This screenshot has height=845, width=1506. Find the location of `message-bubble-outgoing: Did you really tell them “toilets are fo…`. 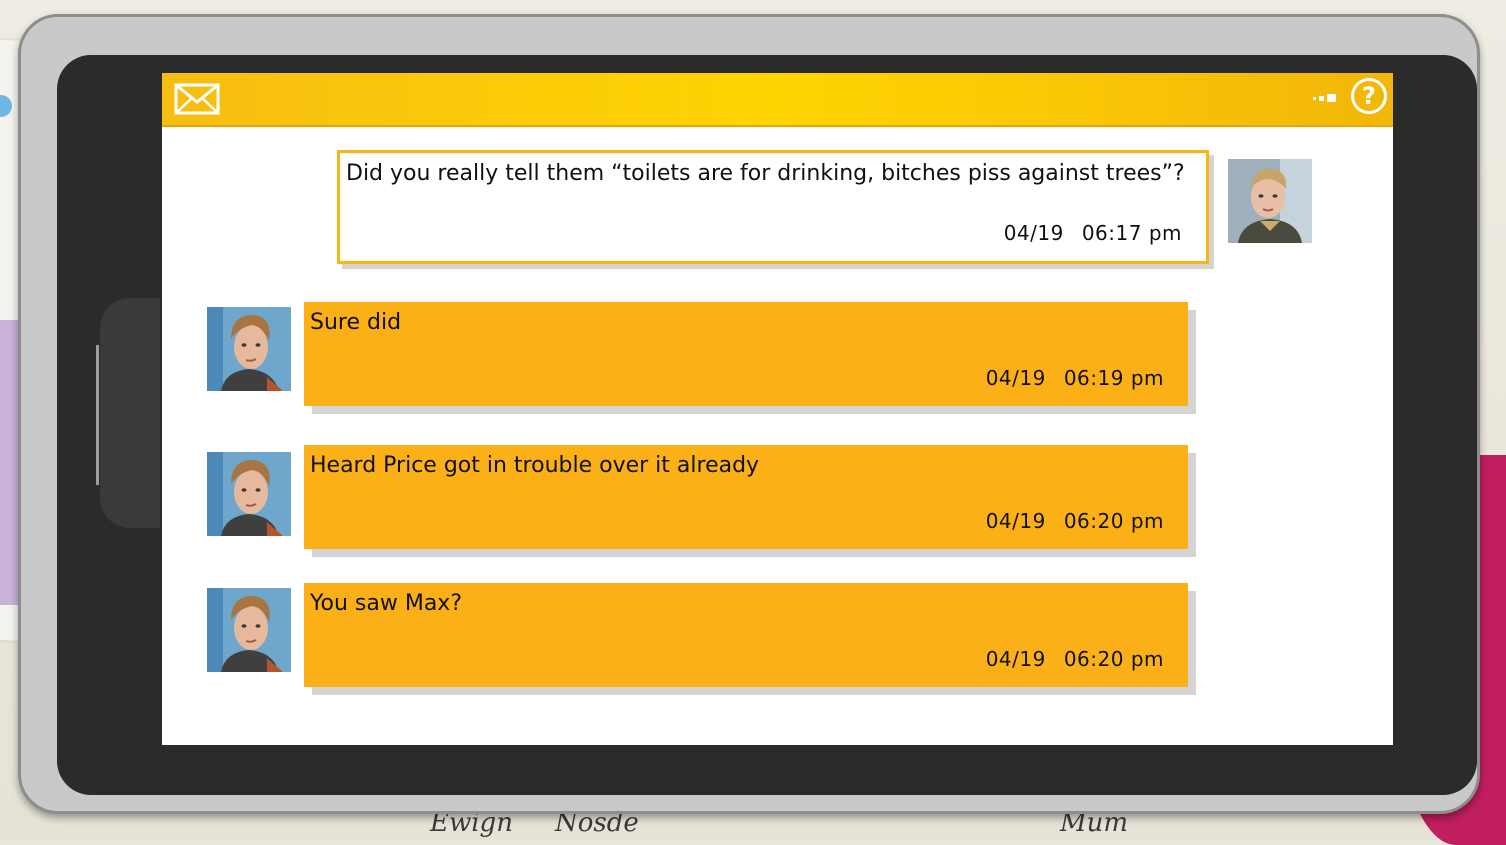

message-bubble-outgoing: Did you really tell them “toilets are fo… is located at coordinates (773, 207).